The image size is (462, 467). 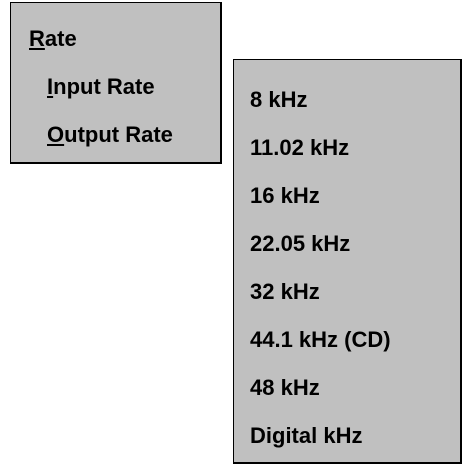 I want to click on menu-item-input-rate: Input Rate, so click(x=101, y=87).